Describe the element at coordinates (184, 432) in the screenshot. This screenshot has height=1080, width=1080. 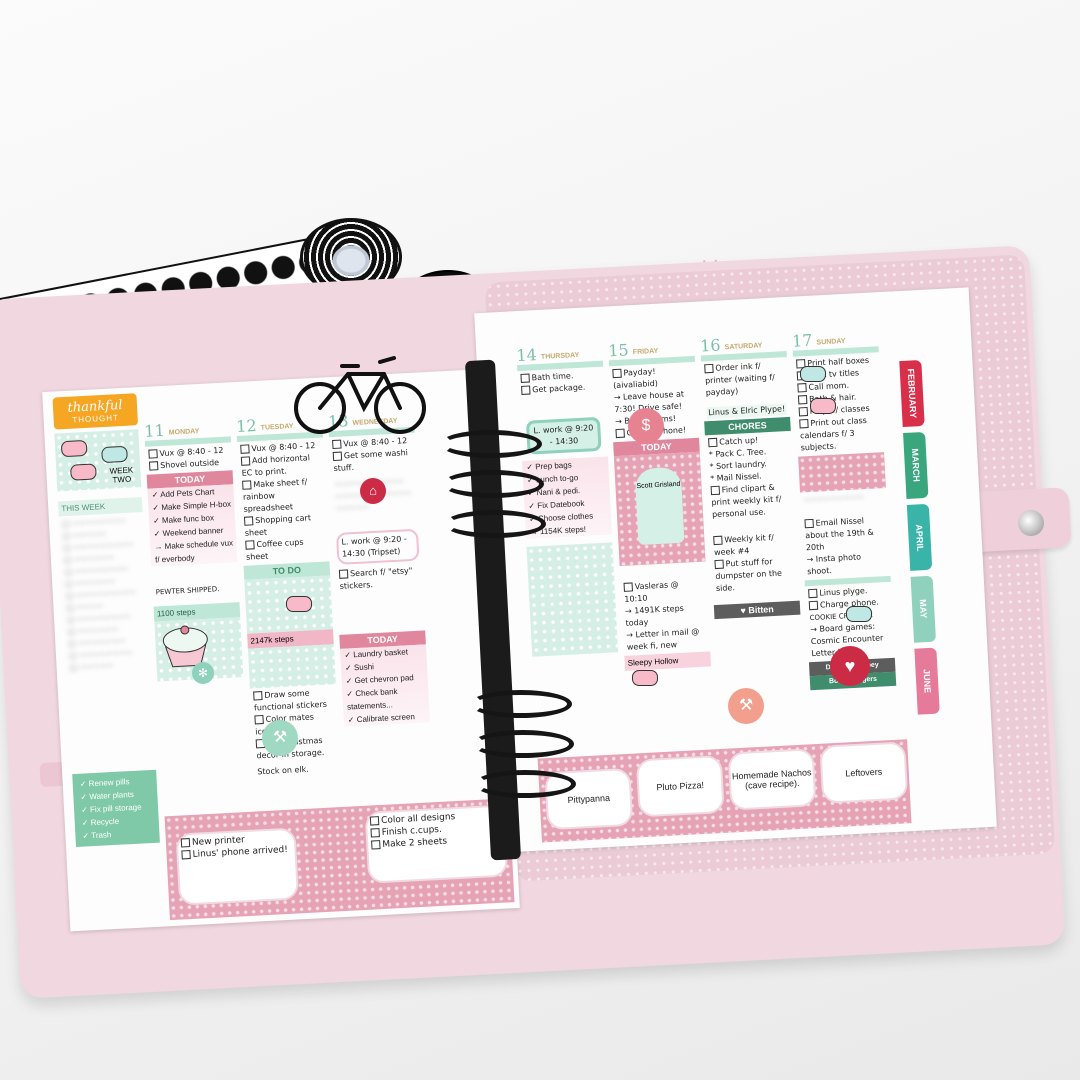
I see `day-name: MONDAY` at that location.